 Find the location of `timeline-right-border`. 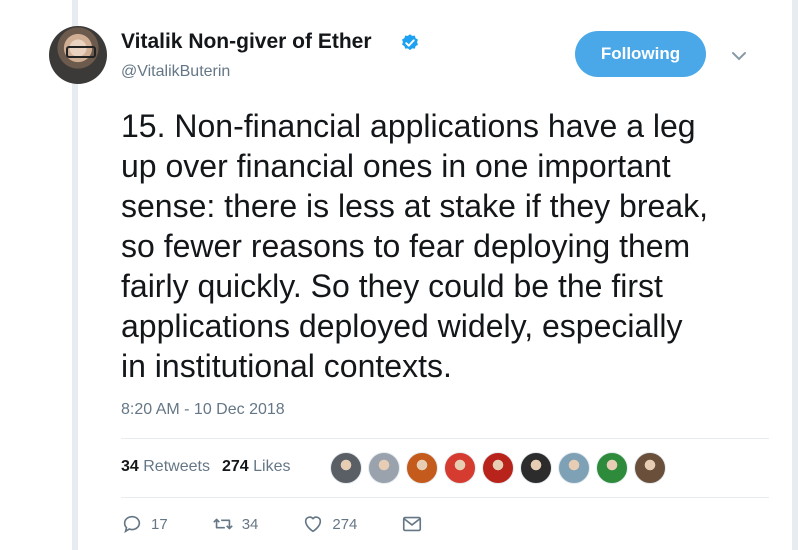

timeline-right-border is located at coordinates (795, 275).